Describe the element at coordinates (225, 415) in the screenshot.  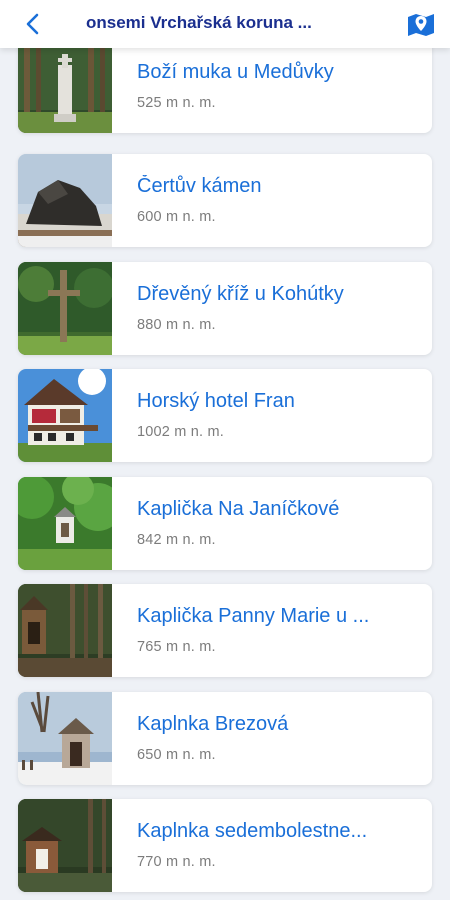
I see `list-item: Horský hotel Fran 1002 m n. m.` at that location.